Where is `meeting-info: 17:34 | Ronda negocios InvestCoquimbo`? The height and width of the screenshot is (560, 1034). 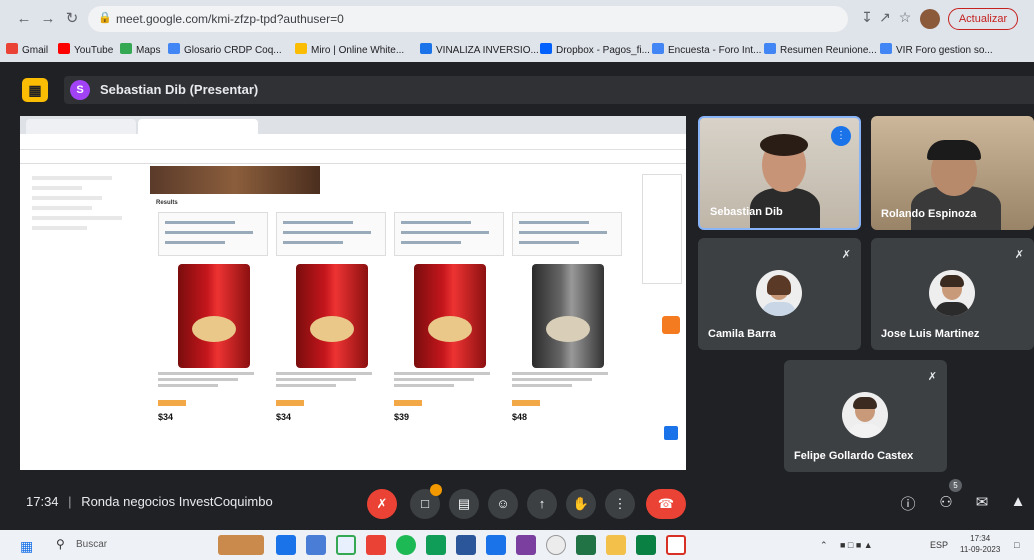
meeting-info: 17:34 | Ronda negocios InvestCoquimbo is located at coordinates (149, 501).